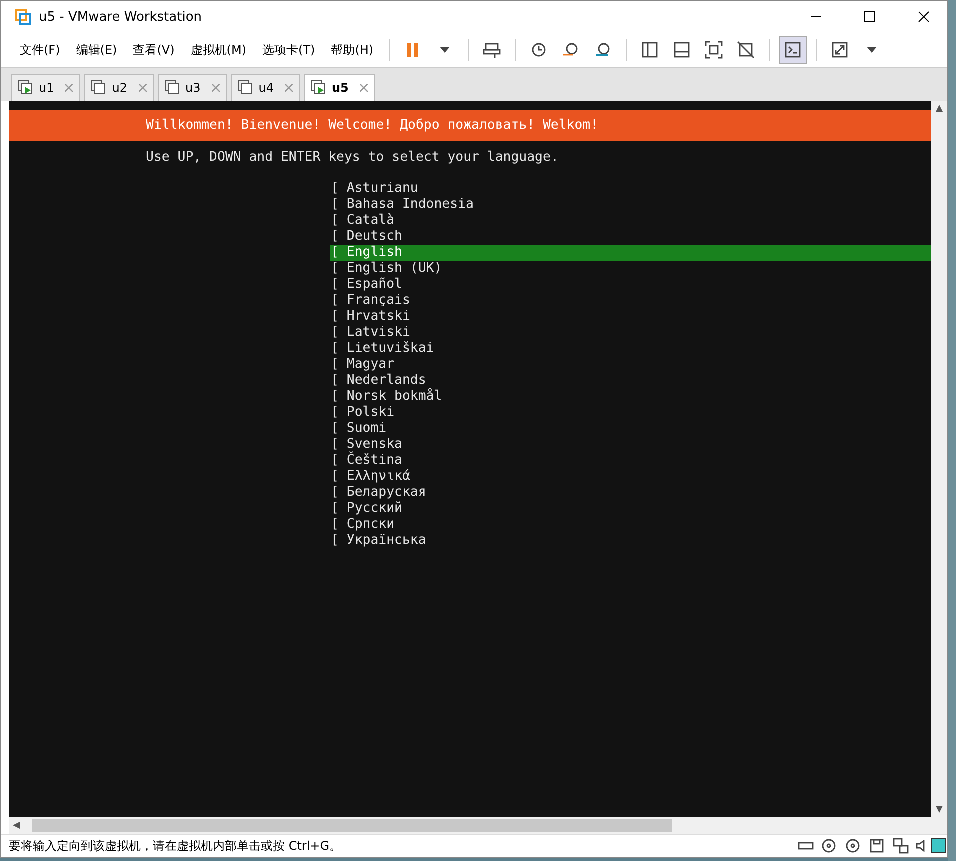 Image resolution: width=956 pixels, height=861 pixels. Describe the element at coordinates (630, 333) in the screenshot. I see `language-option: [ Latviski` at that location.